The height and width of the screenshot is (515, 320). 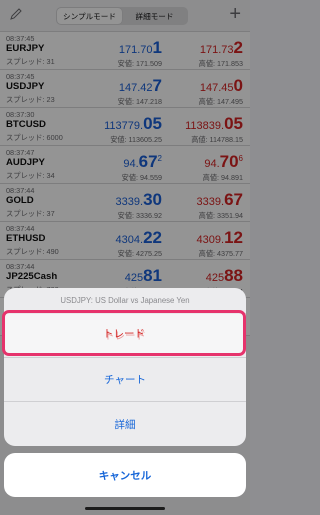 I want to click on chart-button: チャート, so click(x=125, y=380).